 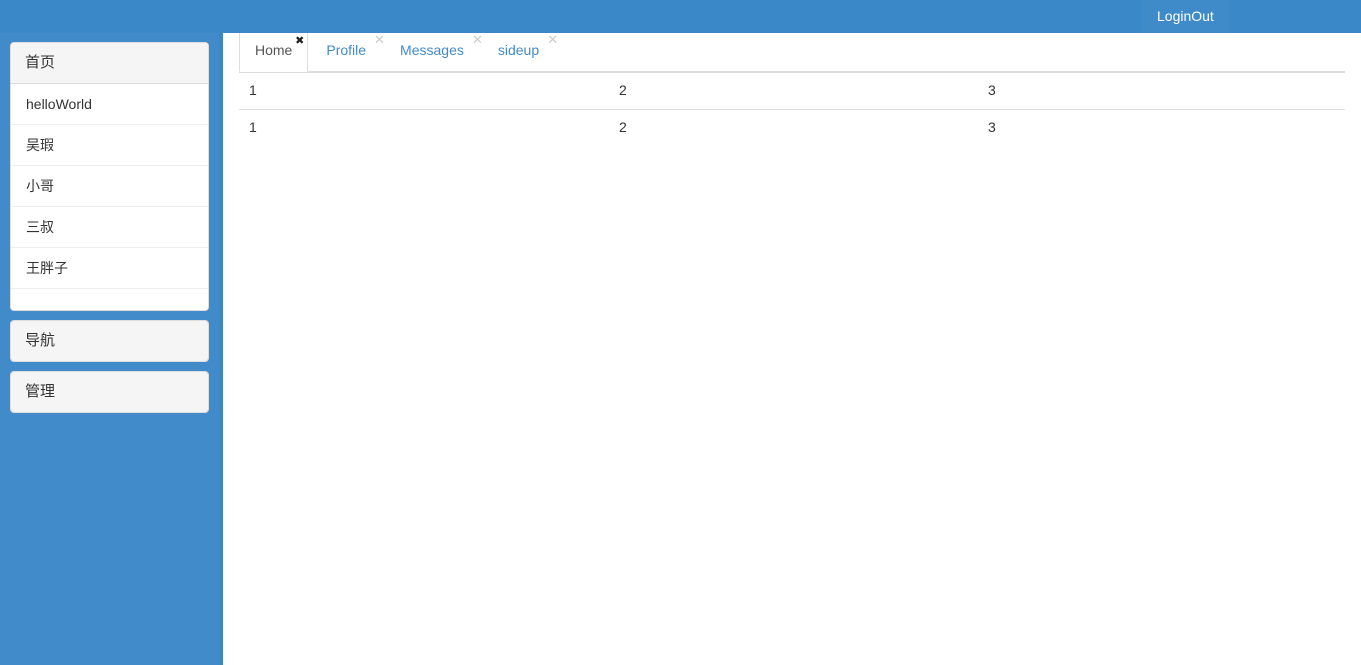 What do you see at coordinates (221, 349) in the screenshot?
I see `sidebar-edge-stripe` at bounding box center [221, 349].